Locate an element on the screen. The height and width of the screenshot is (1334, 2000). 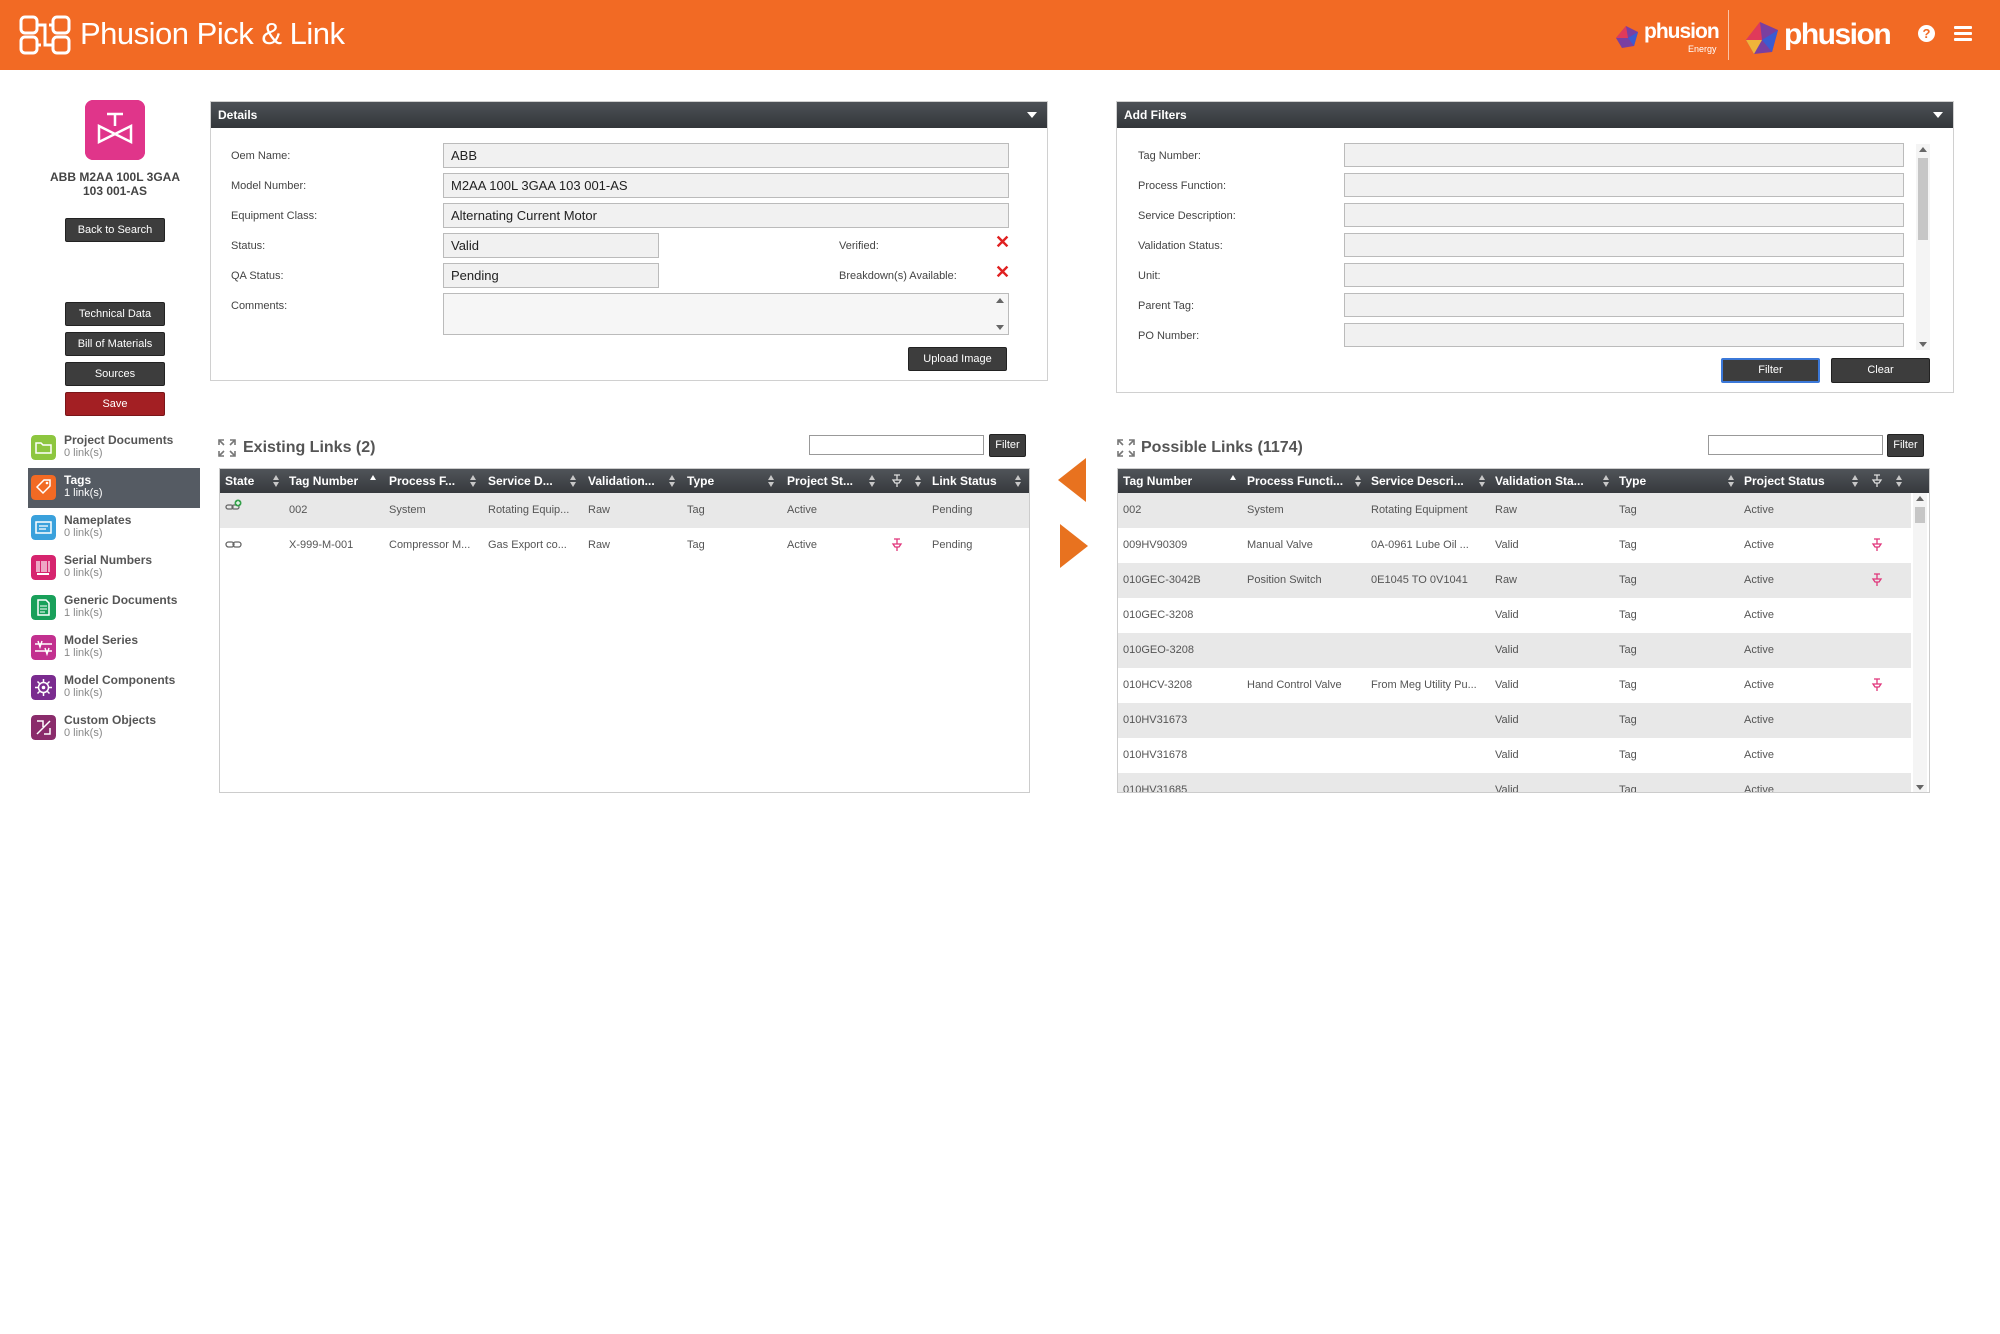
nav-item-title: Model Components is located at coordinates (120, 680).